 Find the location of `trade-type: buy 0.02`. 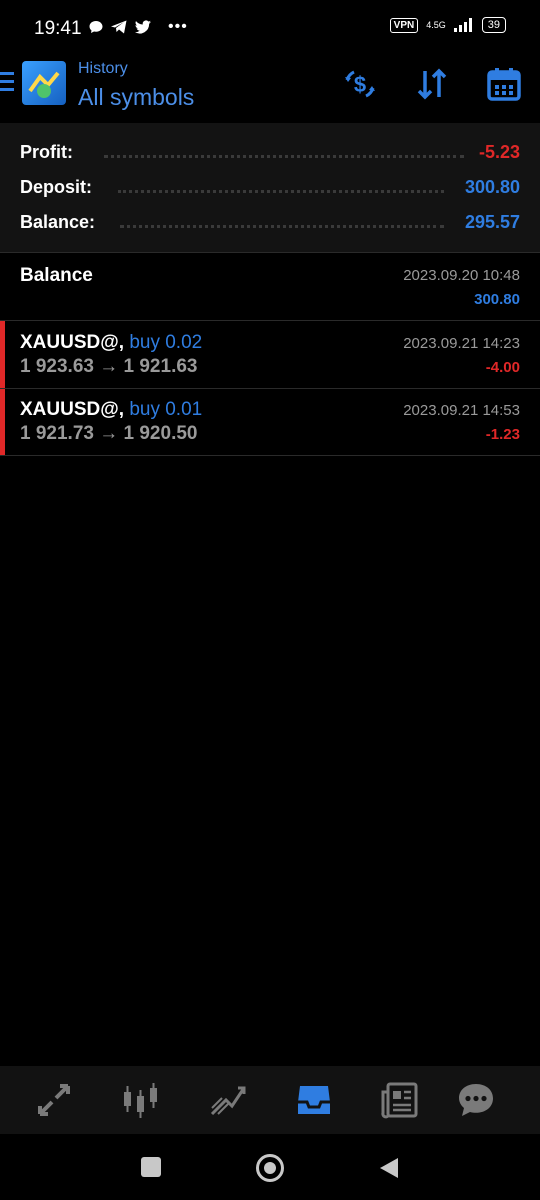

trade-type: buy 0.02 is located at coordinates (166, 342).